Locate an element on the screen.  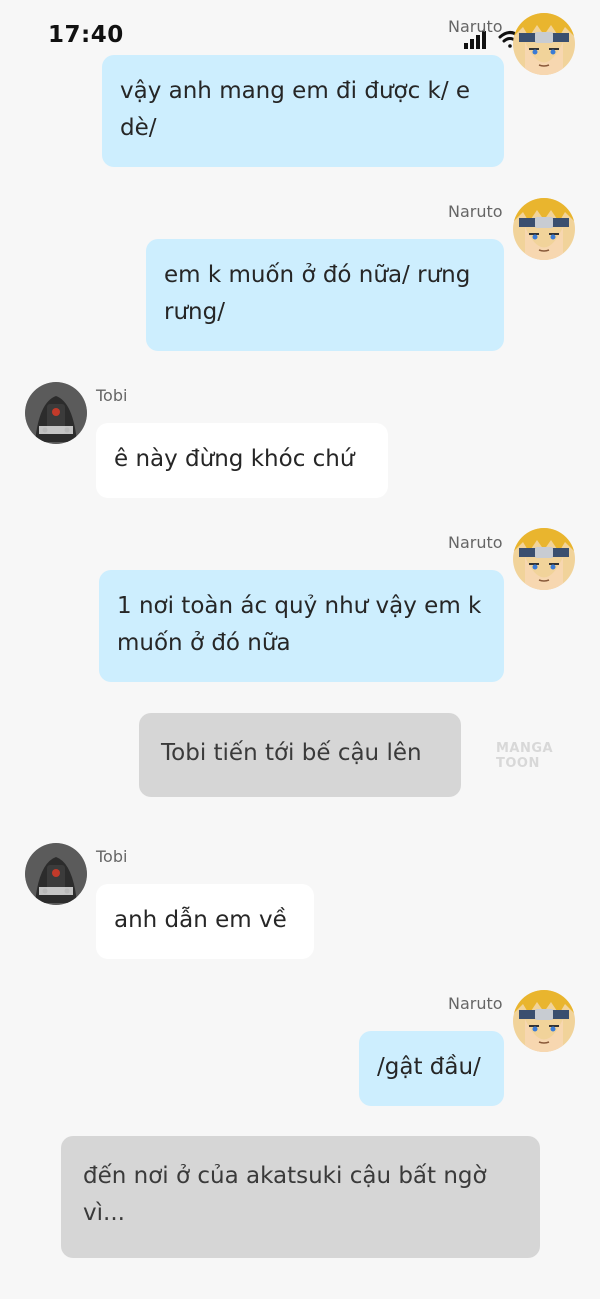
message-bubble-naruto: em k muốn ở đó nữa/ rưng rưng/ is located at coordinates (325, 295).